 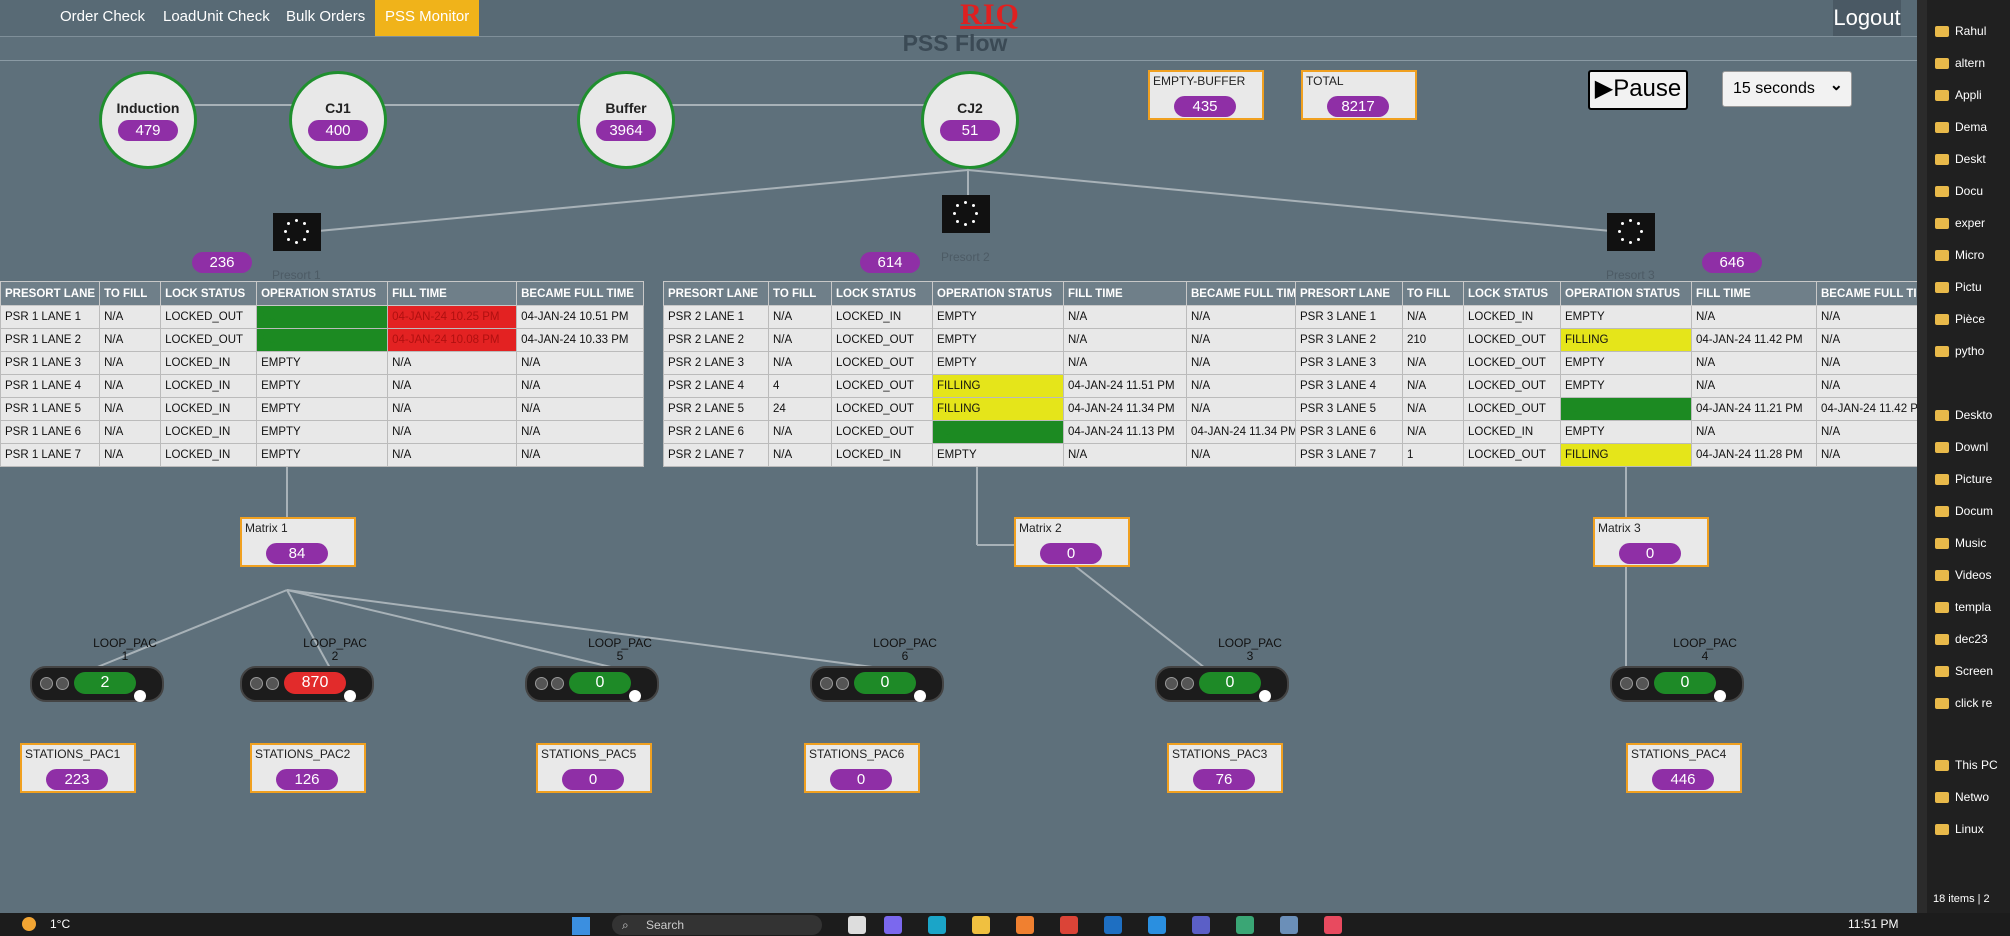 I want to click on explorer-item-label: Deskto, so click(x=1974, y=415).